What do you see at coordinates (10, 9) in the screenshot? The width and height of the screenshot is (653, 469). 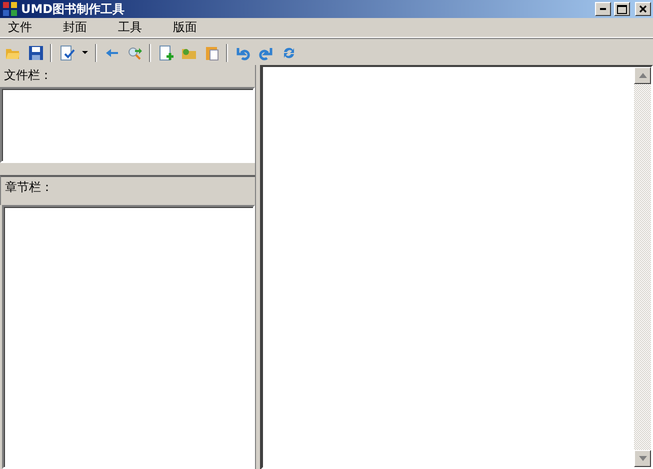 I see `app-icon` at bounding box center [10, 9].